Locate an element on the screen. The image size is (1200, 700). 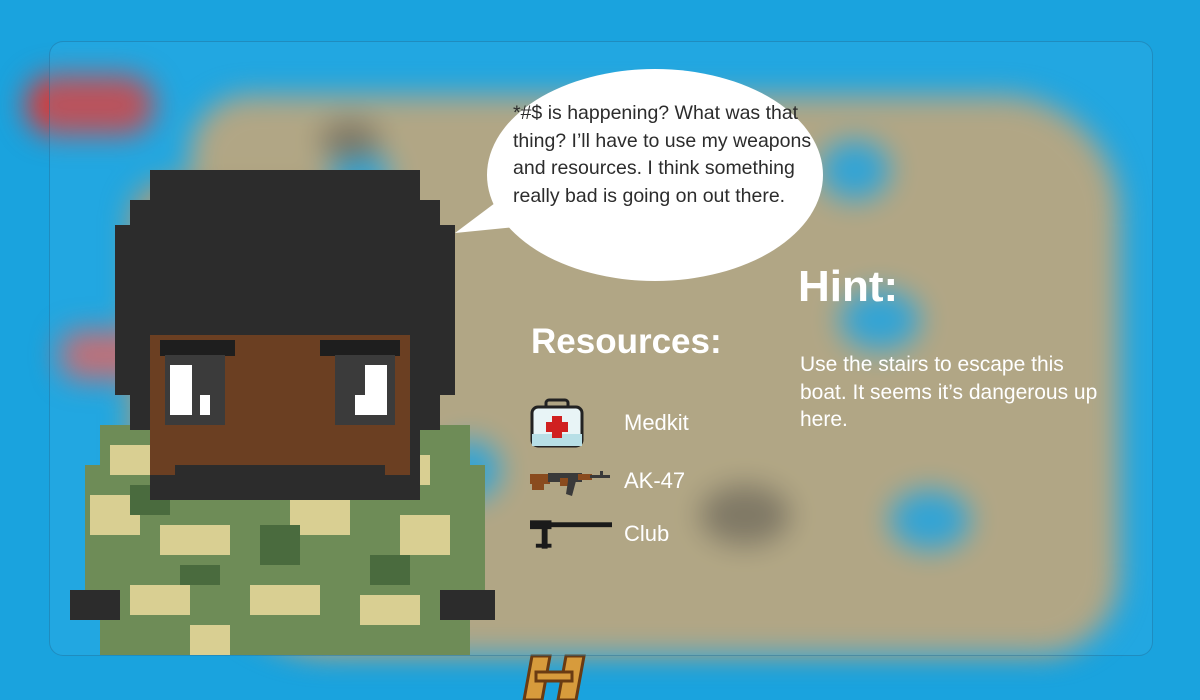
resources-title: Resources: is located at coordinates (626, 341).